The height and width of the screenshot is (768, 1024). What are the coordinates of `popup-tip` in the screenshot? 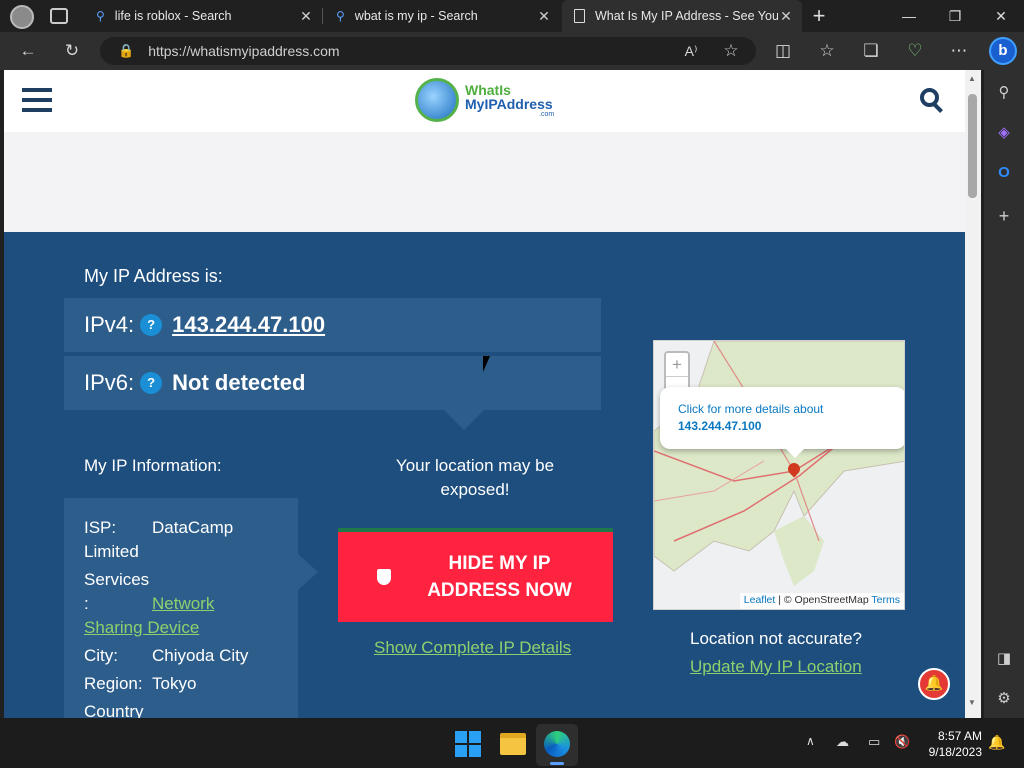 It's located at (795, 453).